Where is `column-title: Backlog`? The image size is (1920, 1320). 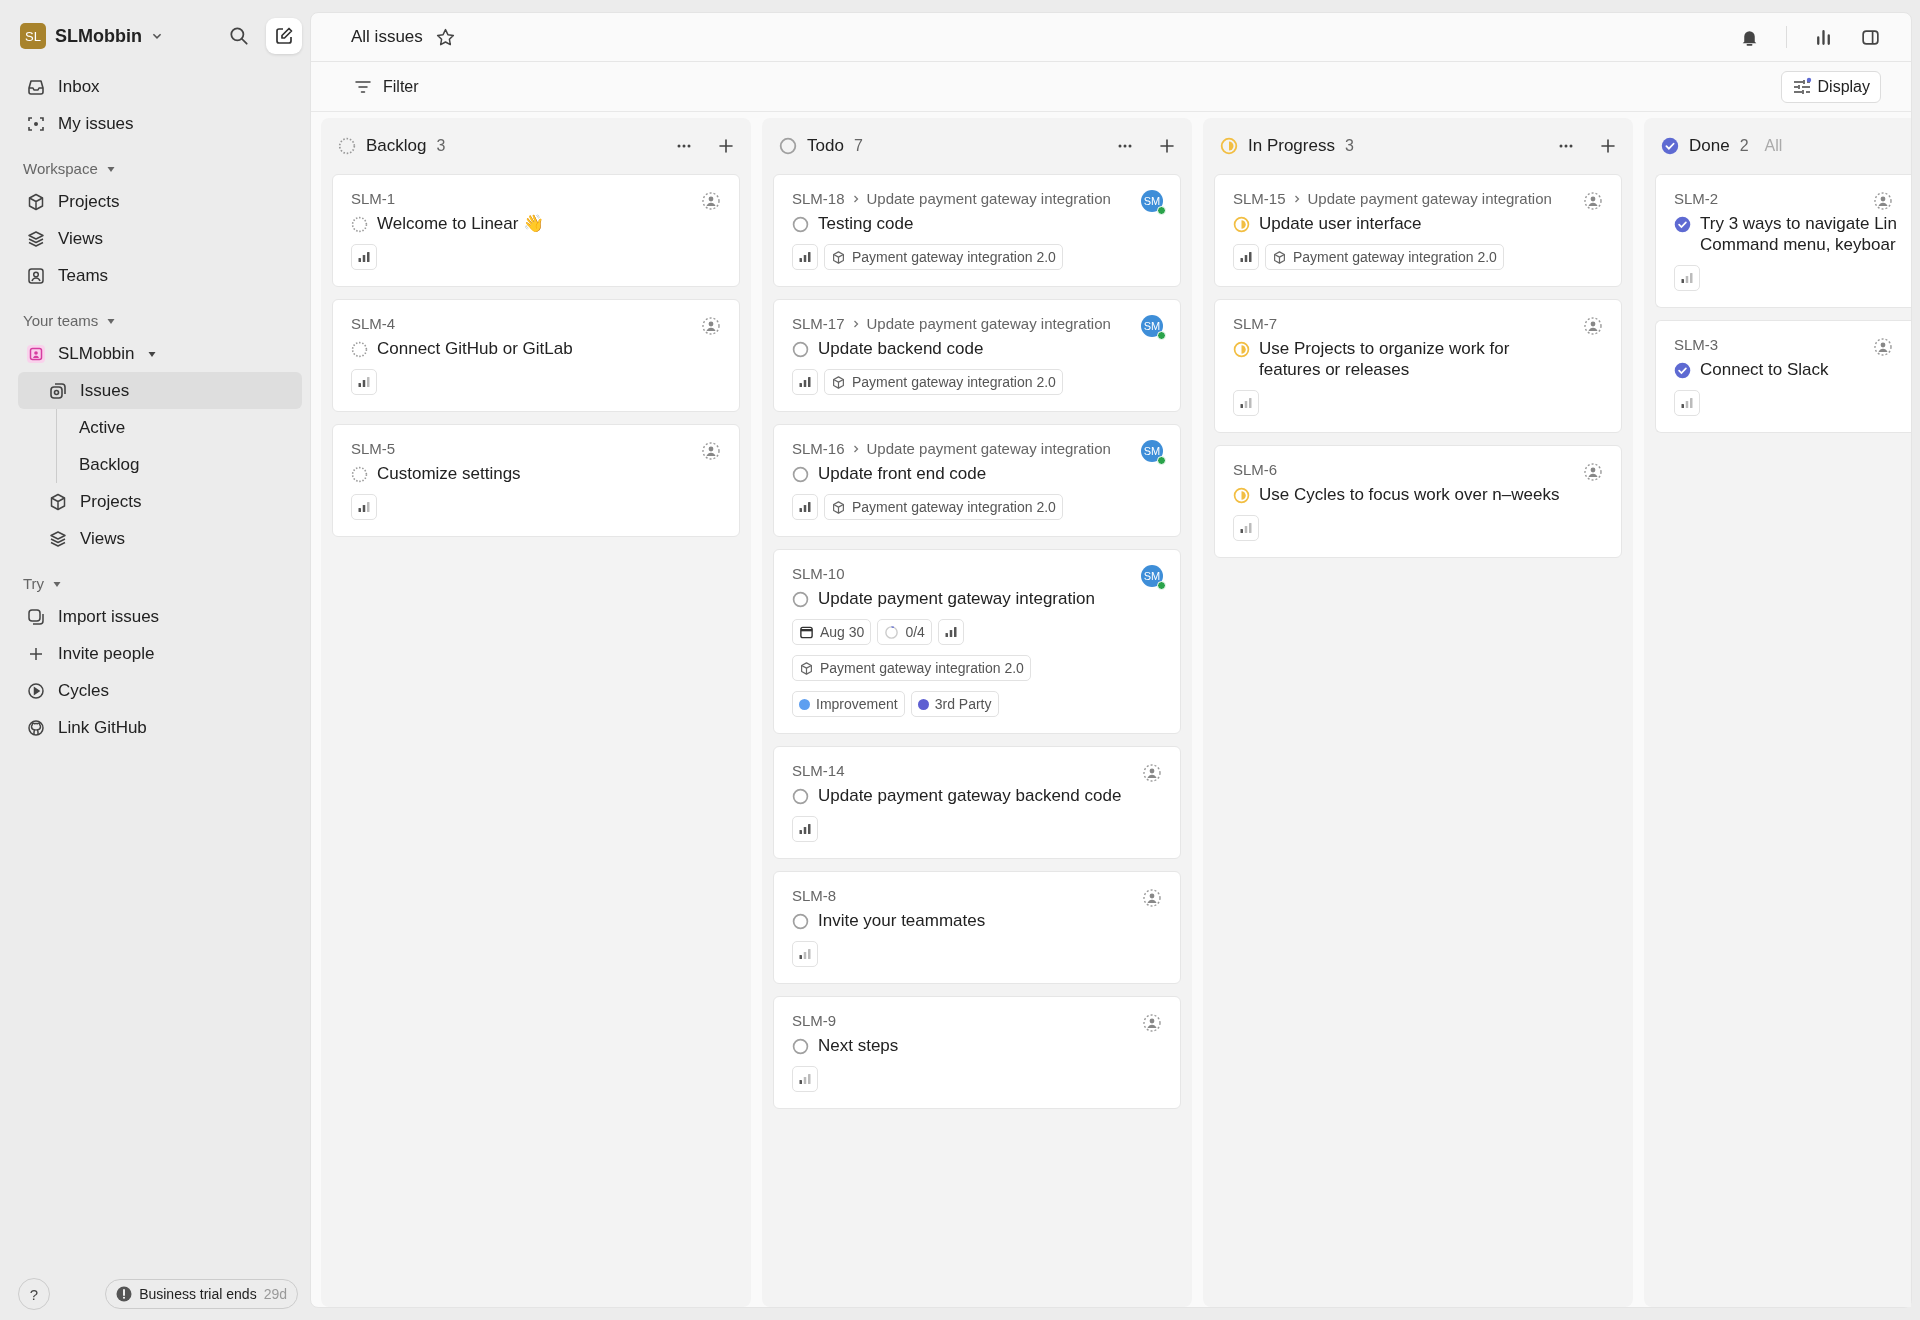 column-title: Backlog is located at coordinates (396, 146).